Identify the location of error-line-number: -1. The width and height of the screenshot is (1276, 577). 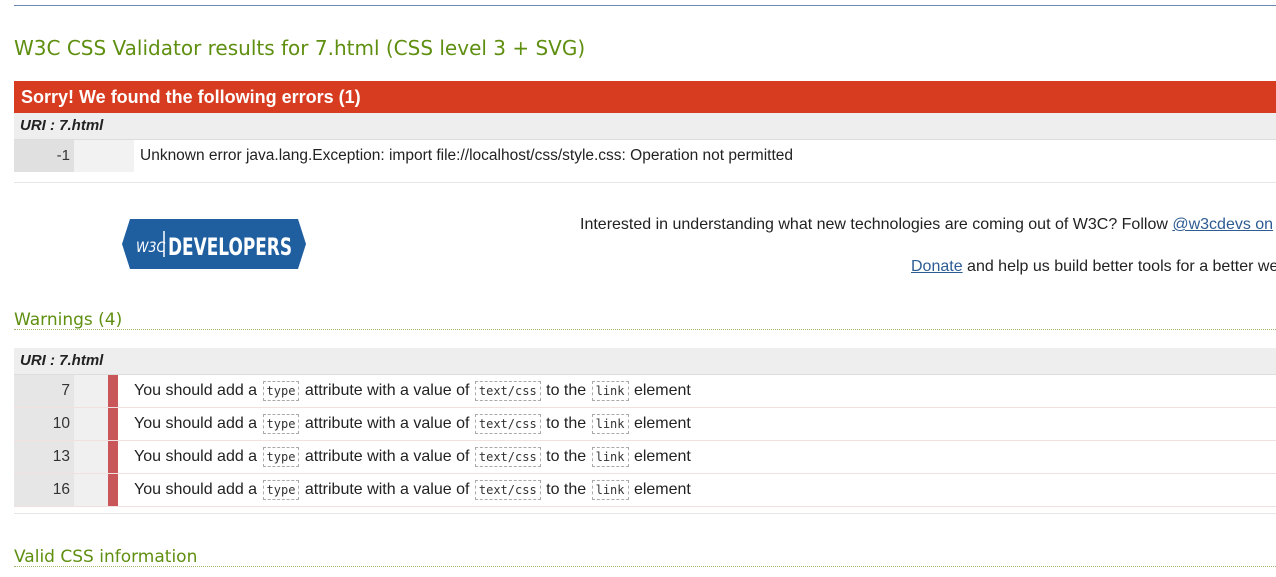
(44, 156).